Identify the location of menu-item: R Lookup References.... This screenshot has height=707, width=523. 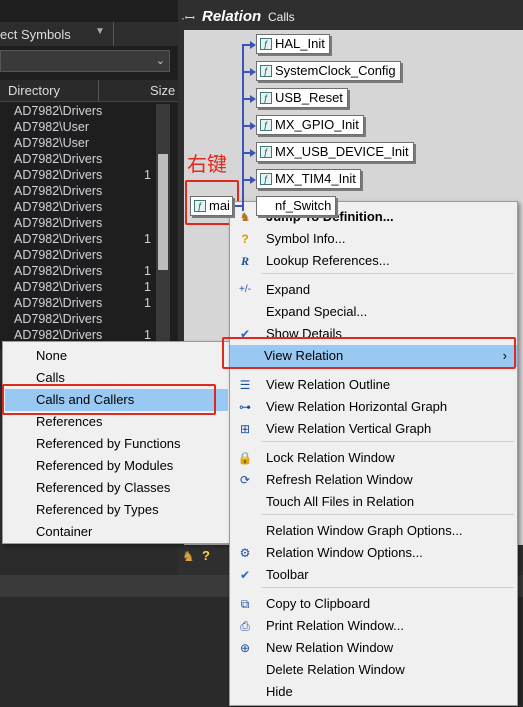
(373, 261).